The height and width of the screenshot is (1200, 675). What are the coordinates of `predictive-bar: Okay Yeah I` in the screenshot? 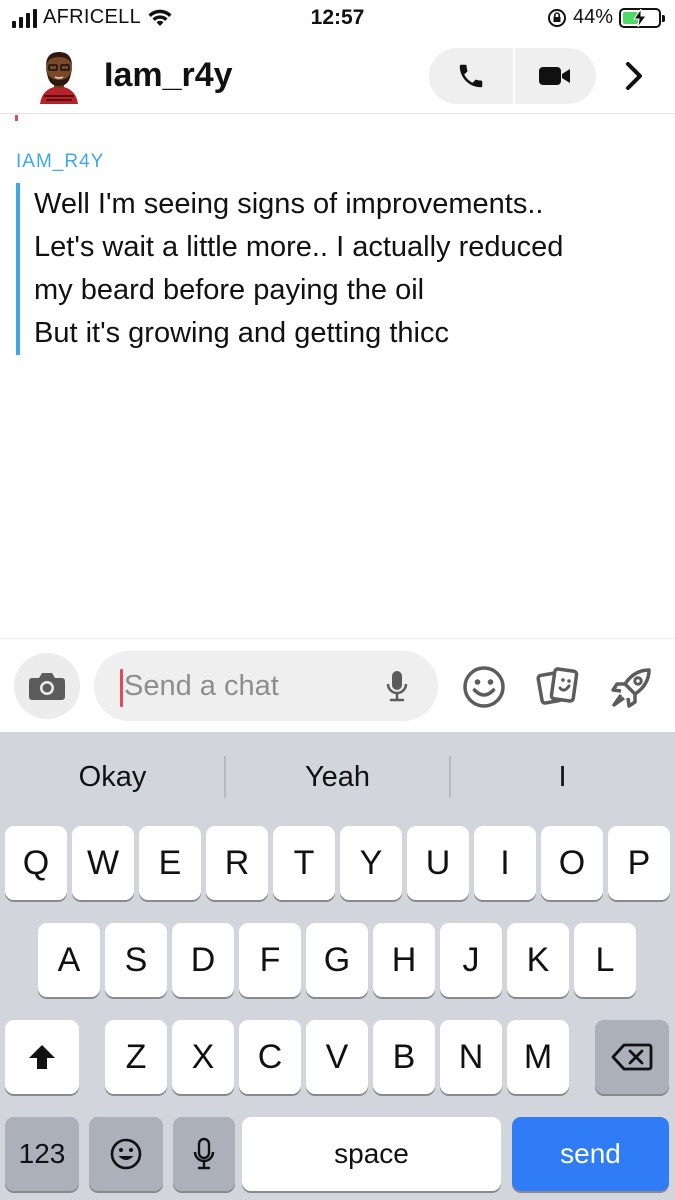 It's located at (337, 777).